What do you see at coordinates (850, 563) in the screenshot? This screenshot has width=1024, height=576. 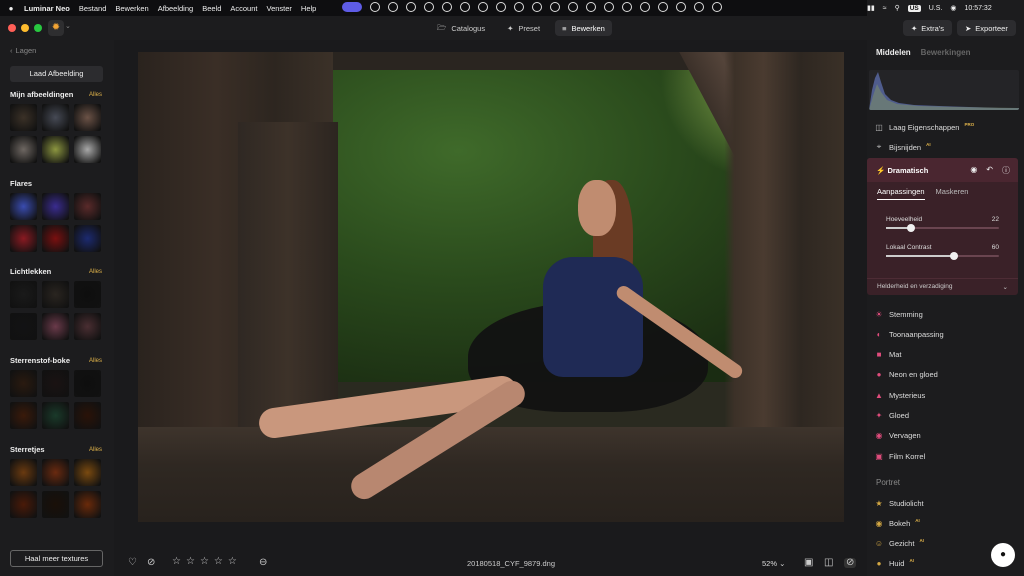 I see `hide-edits-icon: ⊘` at bounding box center [850, 563].